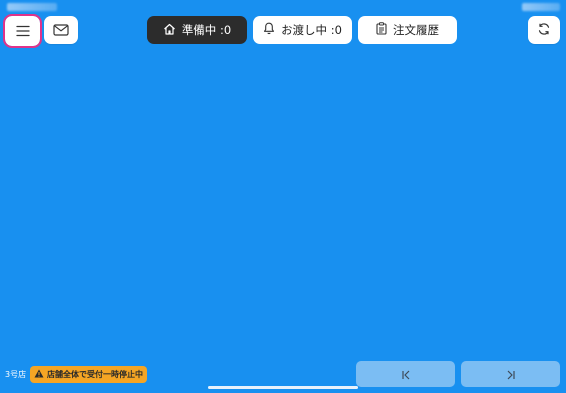 This screenshot has width=566, height=393. Describe the element at coordinates (311, 30) in the screenshot. I see `tab-handover-label: お渡し中 :0` at that location.